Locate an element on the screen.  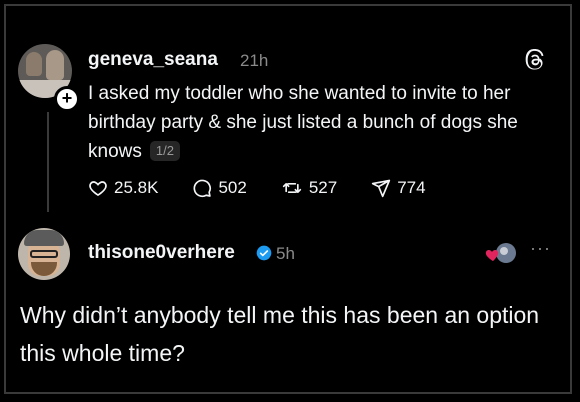
comment-button: 502 is located at coordinates (219, 188).